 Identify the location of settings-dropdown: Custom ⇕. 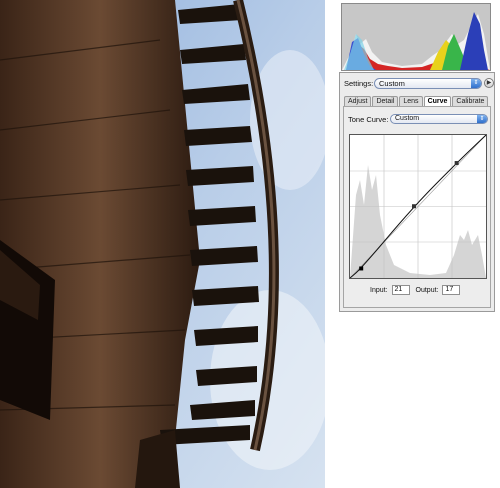
(428, 83).